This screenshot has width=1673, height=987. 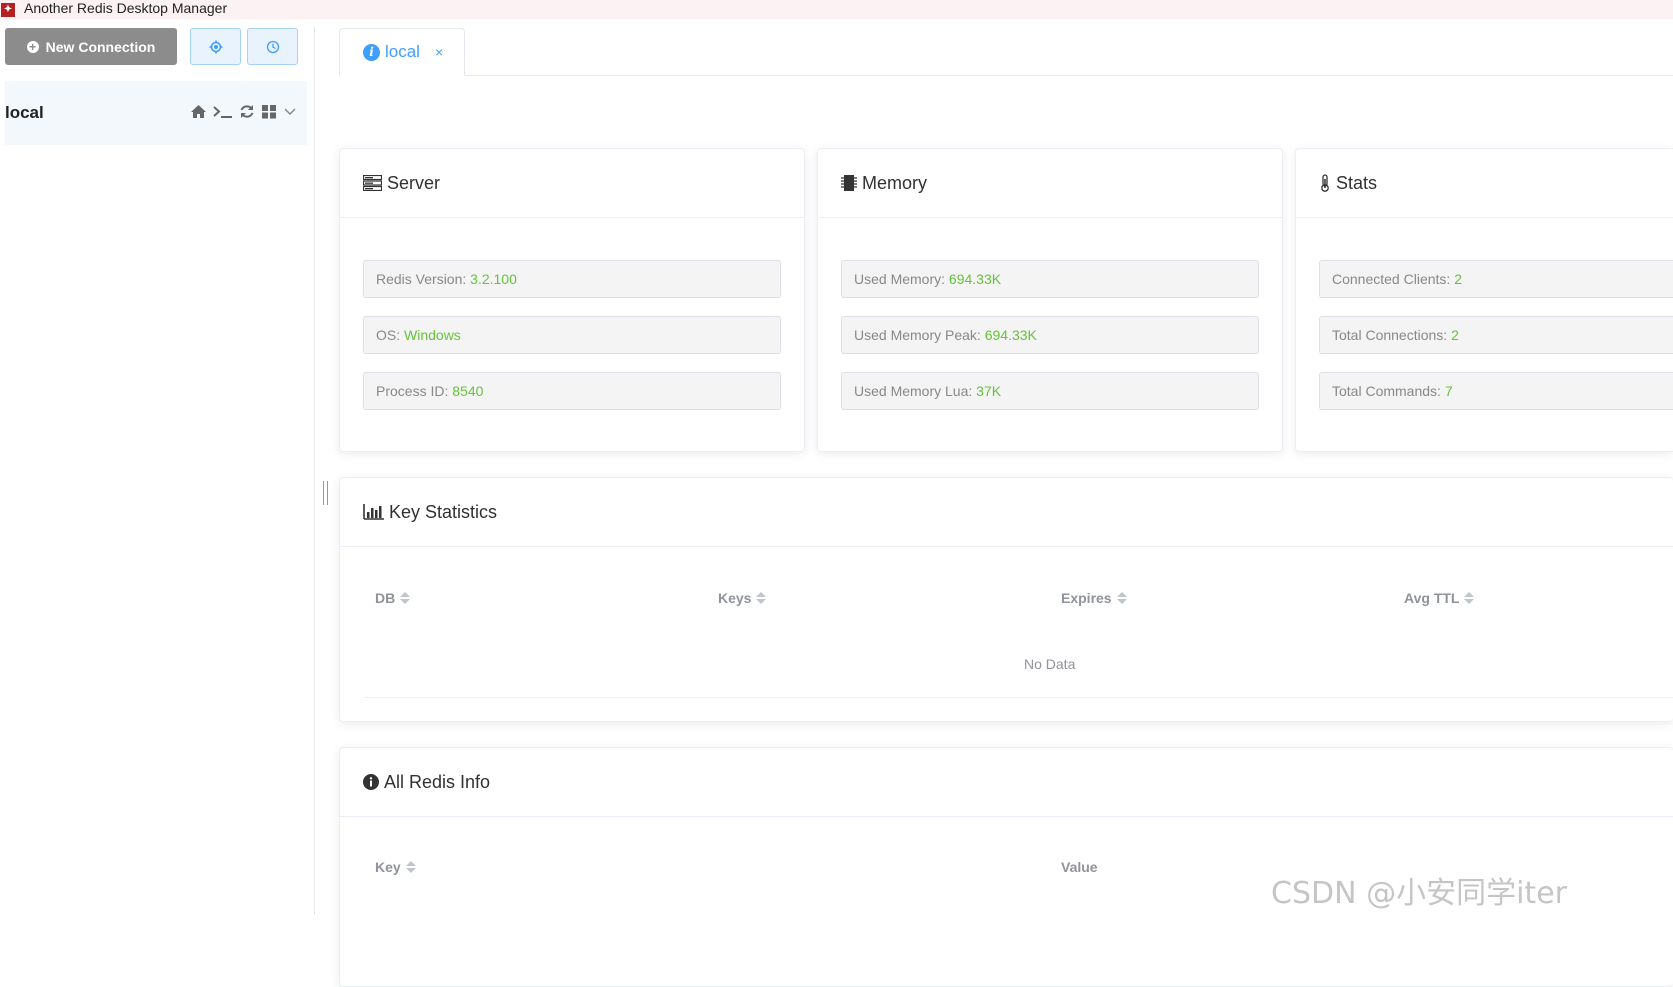 What do you see at coordinates (1391, 279) in the screenshot?
I see `stat-label: Connected Clients:` at bounding box center [1391, 279].